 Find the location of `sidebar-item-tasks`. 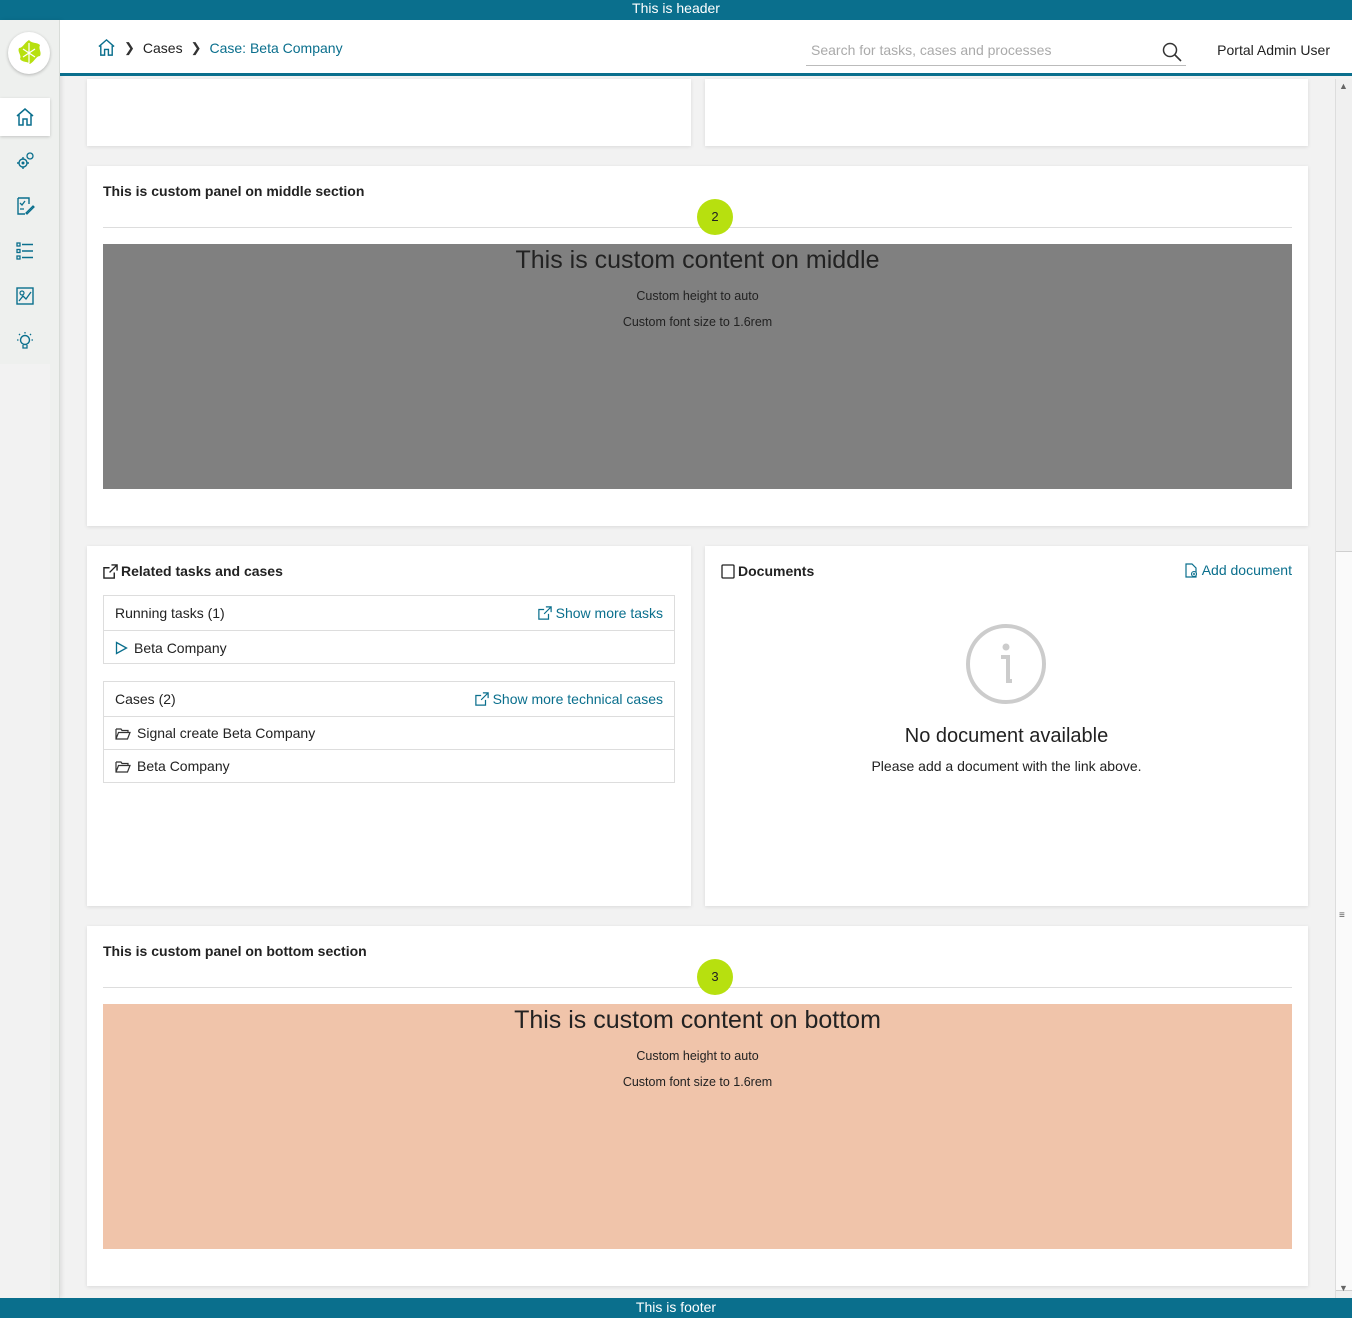

sidebar-item-tasks is located at coordinates (25, 206).